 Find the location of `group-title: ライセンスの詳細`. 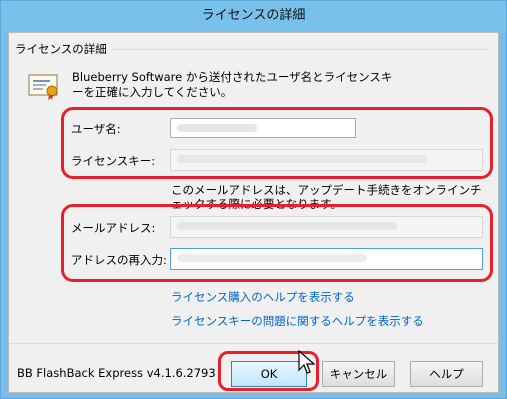

group-title: ライセンスの詳細 is located at coordinates (64, 49).